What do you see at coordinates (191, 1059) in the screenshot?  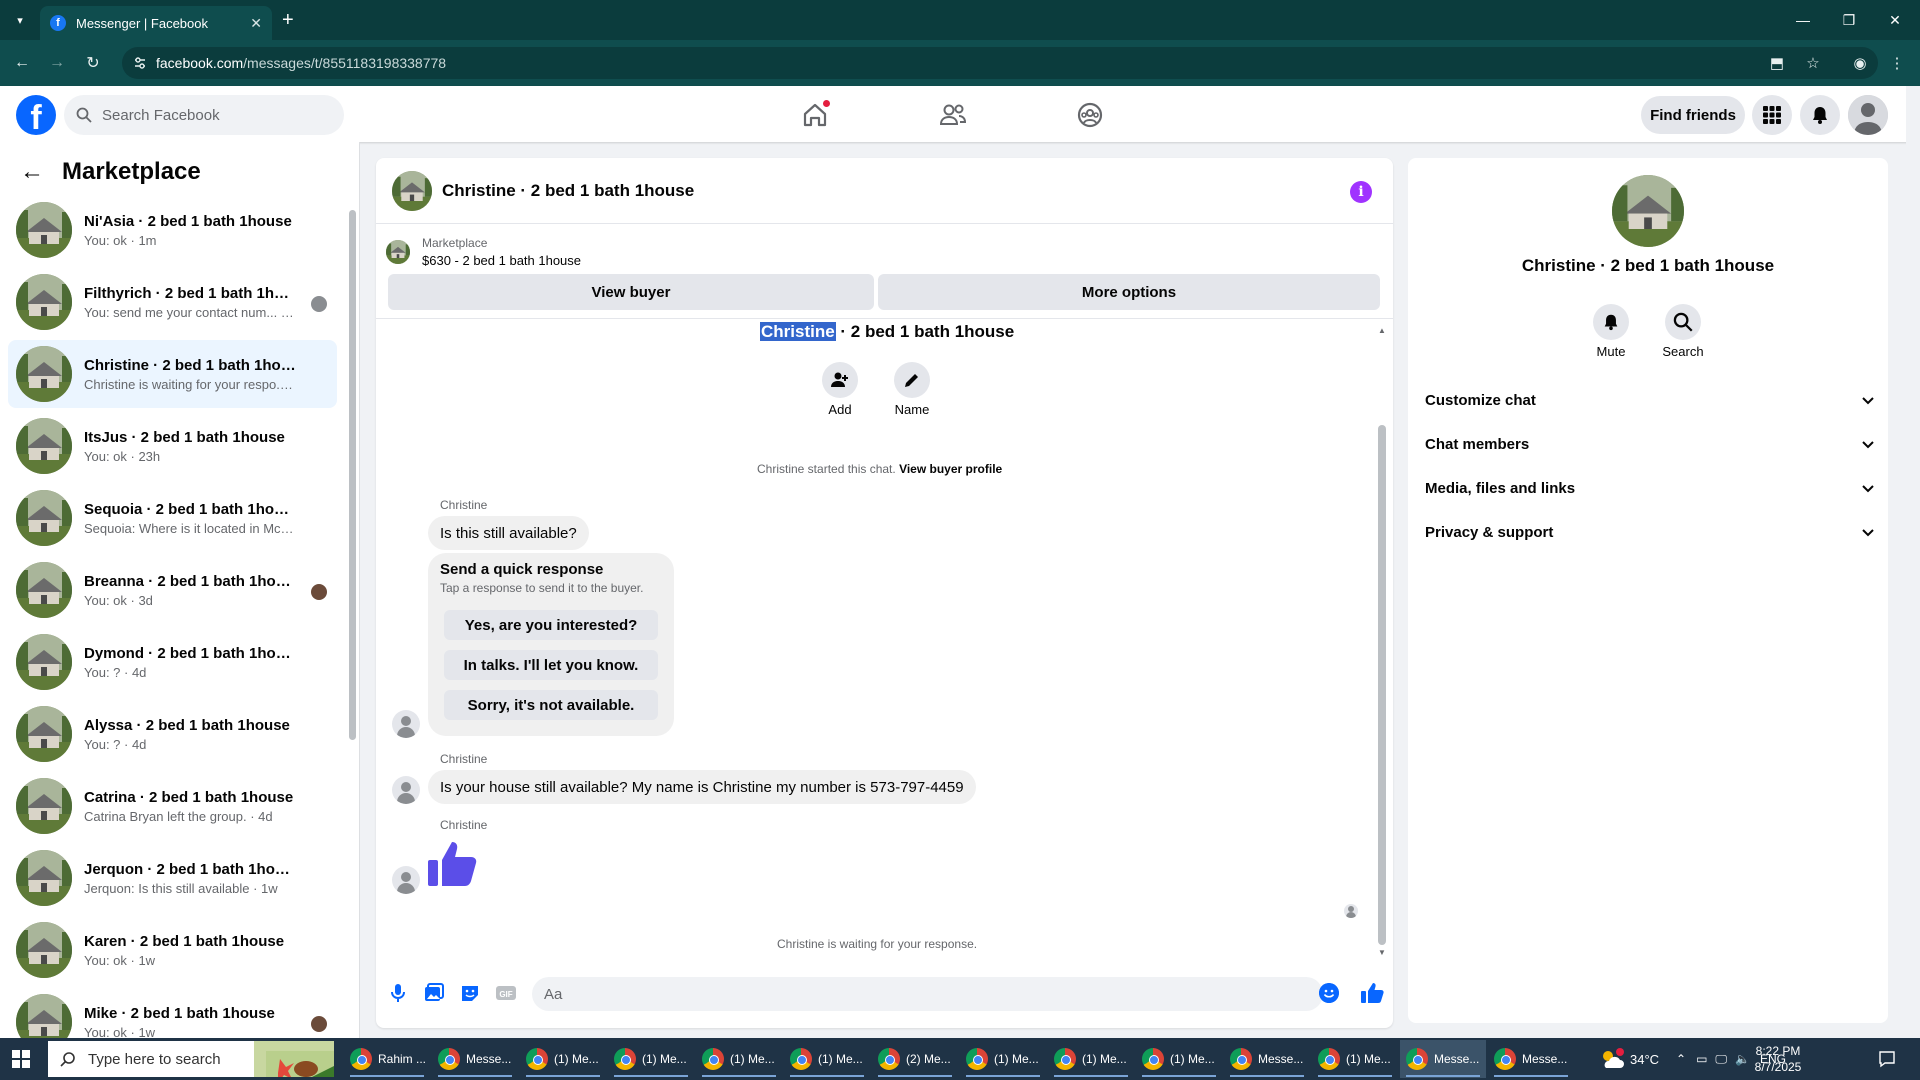 I see `taskbar-search-input: Type here to search` at bounding box center [191, 1059].